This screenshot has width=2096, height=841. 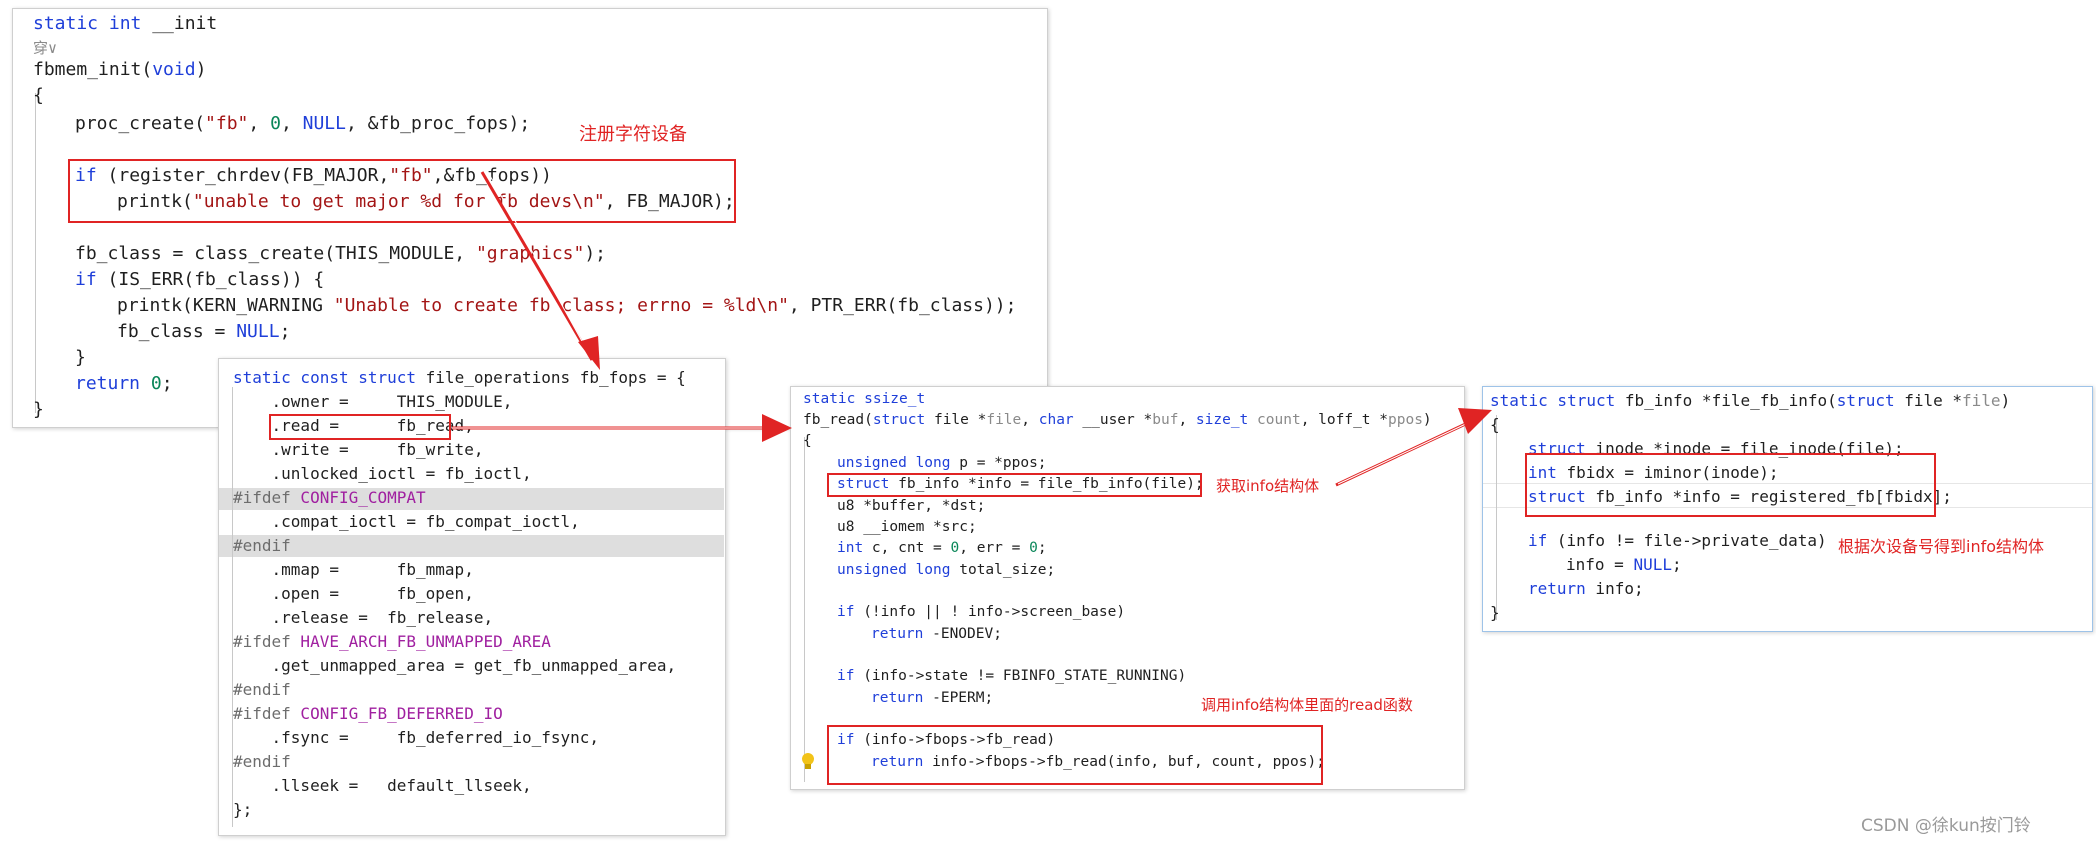 I want to click on code-line: #ifdef CONFIG_COMPAT, so click(x=329, y=497).